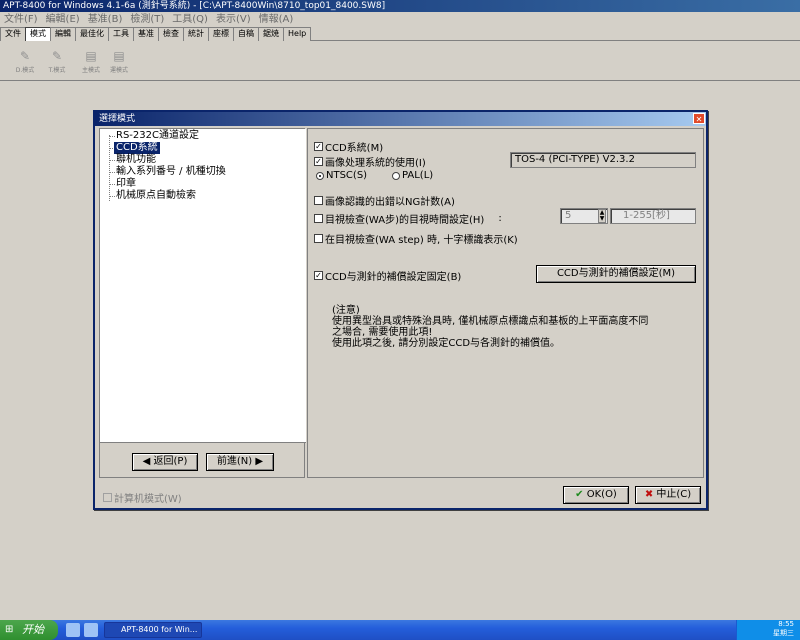  Describe the element at coordinates (579, 494) in the screenshot. I see `check-icon: ✔` at that location.